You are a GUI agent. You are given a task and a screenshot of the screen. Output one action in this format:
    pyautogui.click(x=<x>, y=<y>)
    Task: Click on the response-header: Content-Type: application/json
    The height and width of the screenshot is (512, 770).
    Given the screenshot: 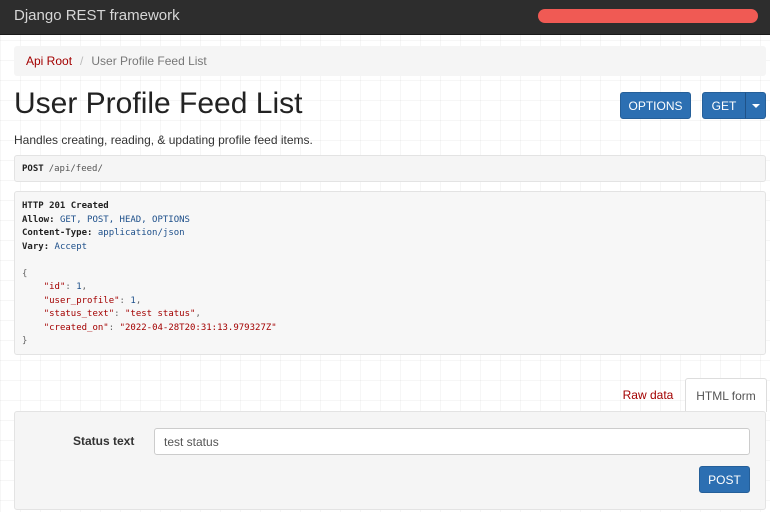 What is the action you would take?
    pyautogui.click(x=103, y=233)
    